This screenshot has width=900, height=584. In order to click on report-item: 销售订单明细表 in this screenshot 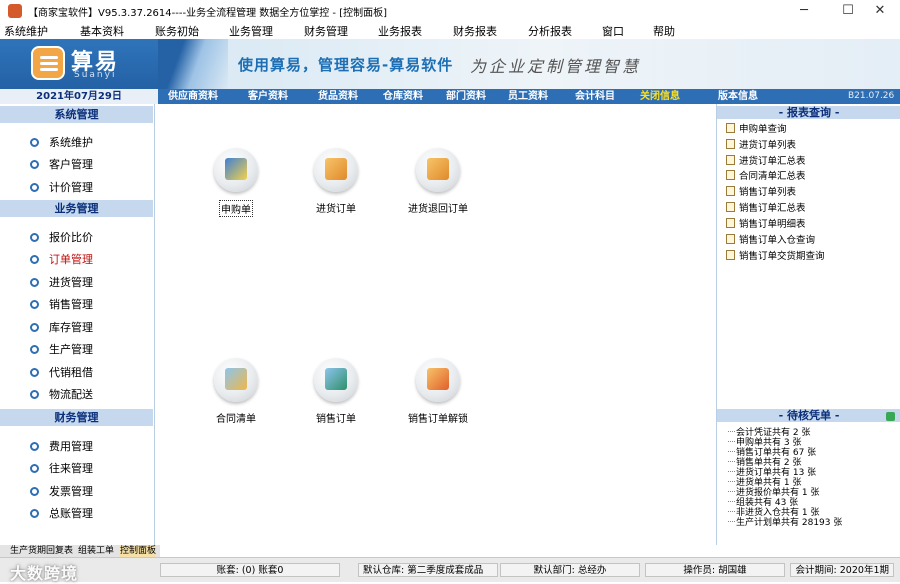, I will do `click(766, 223)`.